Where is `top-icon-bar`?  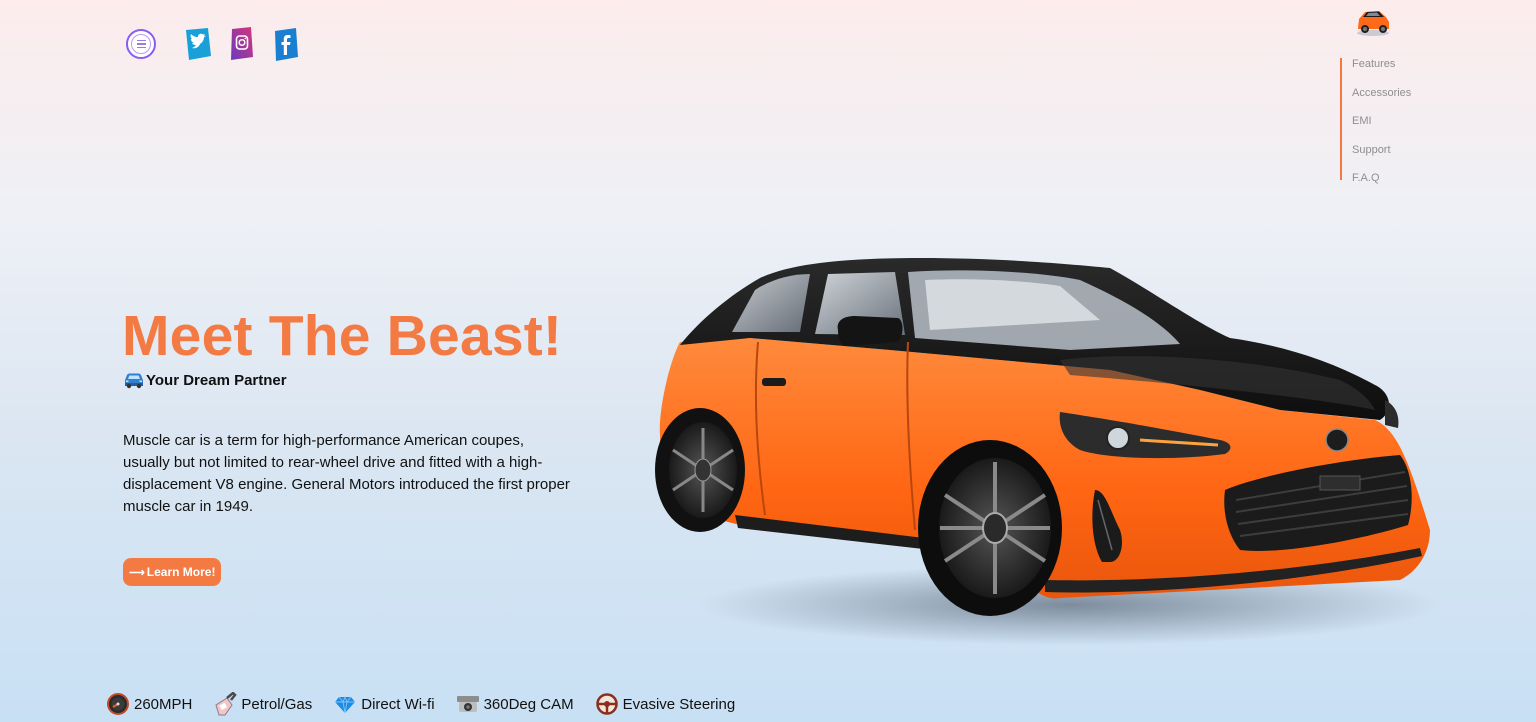
top-icon-bar is located at coordinates (213, 44).